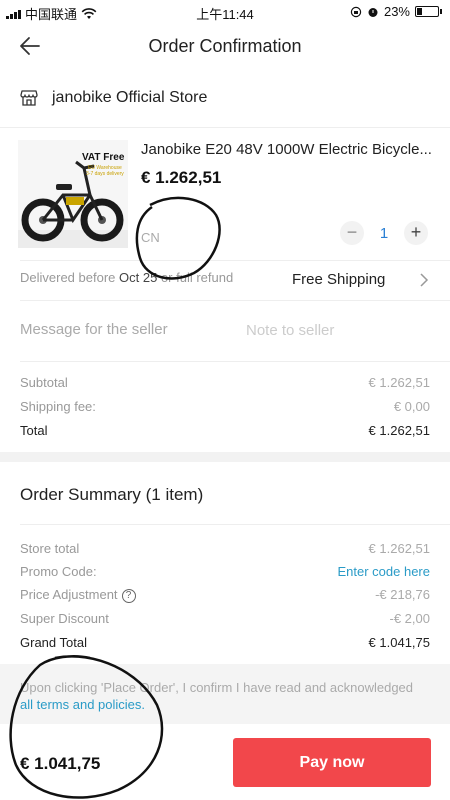 This screenshot has height=800, width=450. What do you see at coordinates (82, 704) in the screenshot?
I see `terms-link: all terms and policies.` at bounding box center [82, 704].